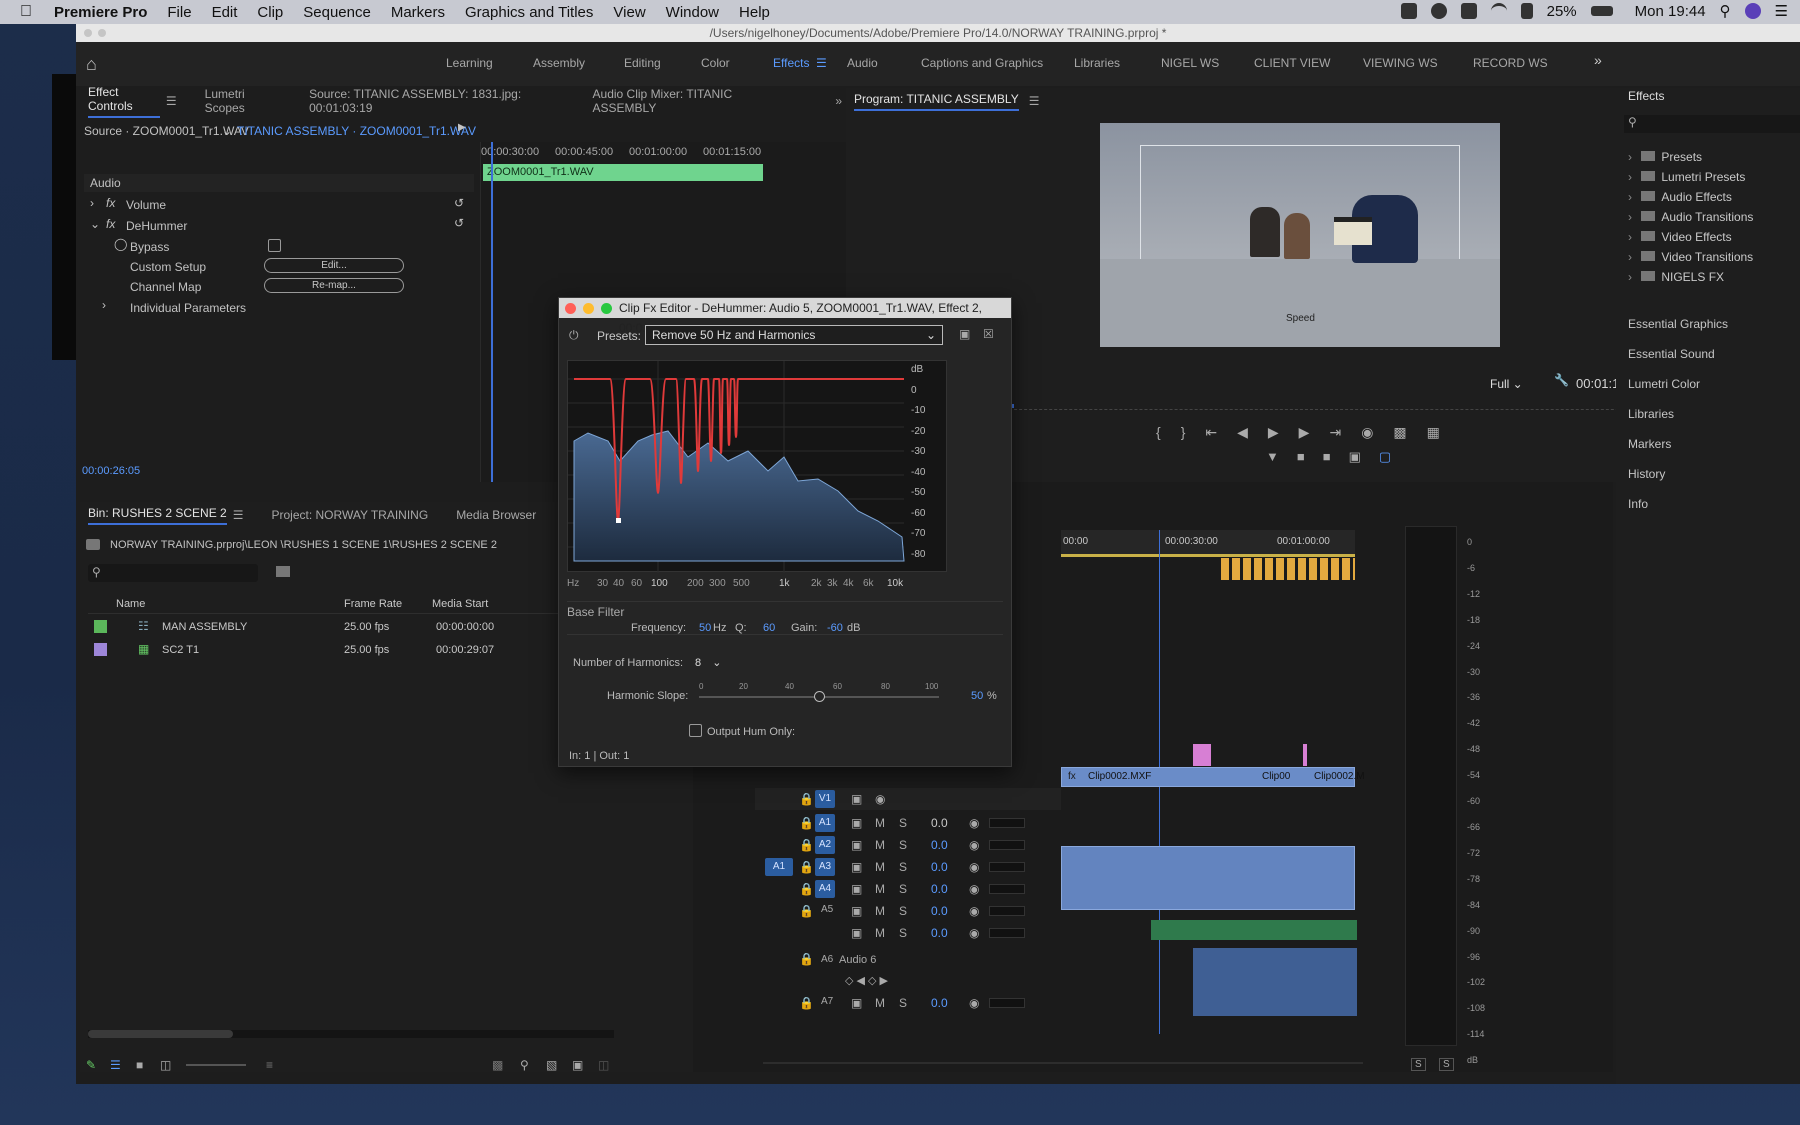 This screenshot has height=1125, width=1800. I want to click on q-value: 60, so click(769, 628).